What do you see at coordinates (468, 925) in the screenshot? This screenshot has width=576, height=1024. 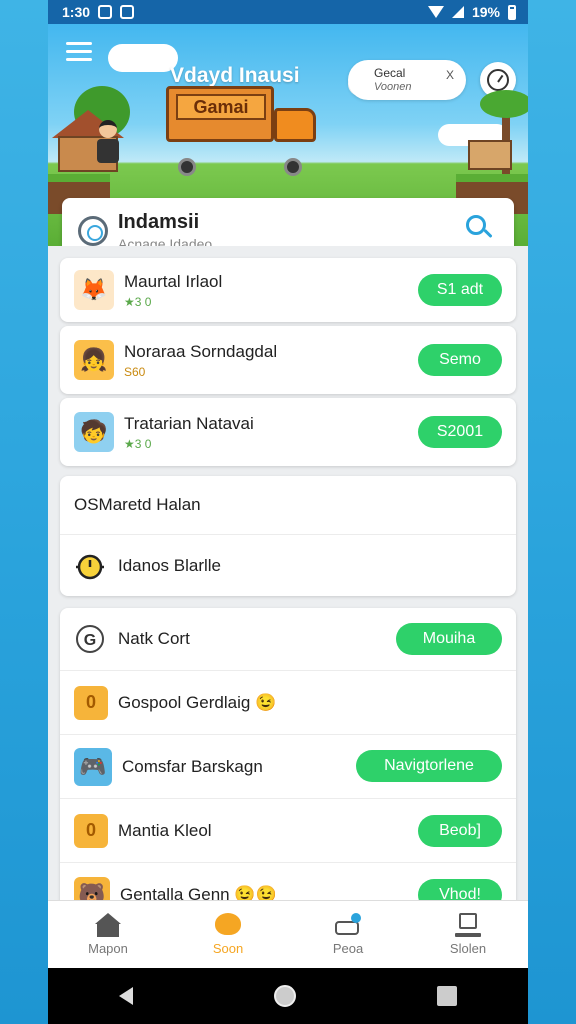 I see `laptop-icon` at bounding box center [468, 925].